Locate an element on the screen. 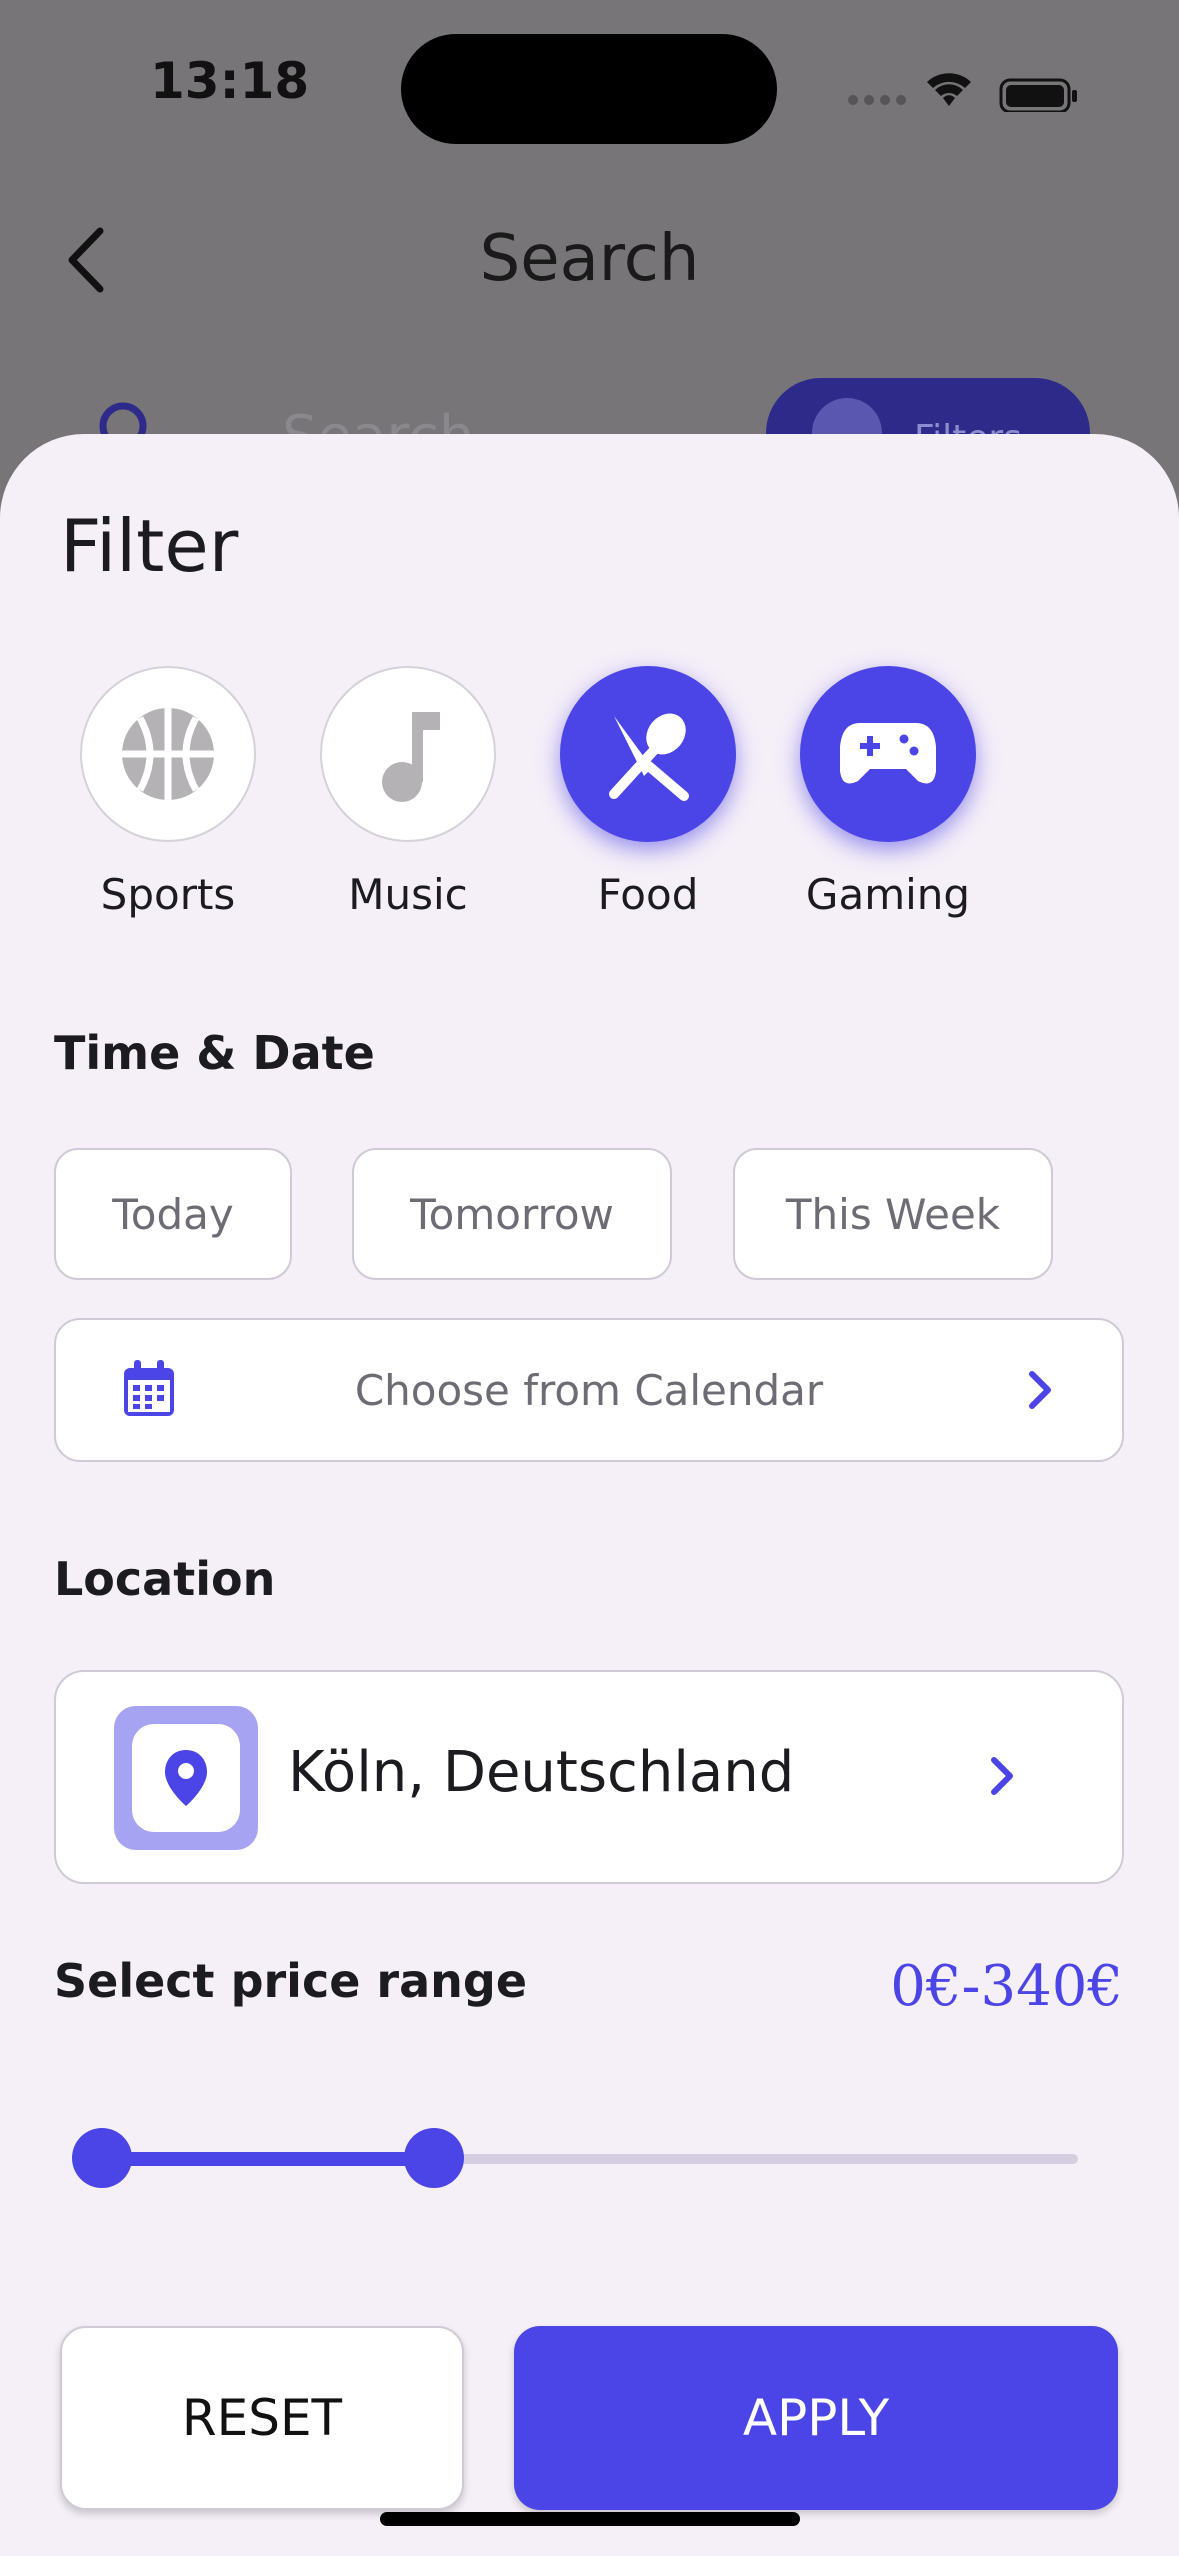 Image resolution: width=1179 pixels, height=2556 pixels. basketball-icon is located at coordinates (168, 754).